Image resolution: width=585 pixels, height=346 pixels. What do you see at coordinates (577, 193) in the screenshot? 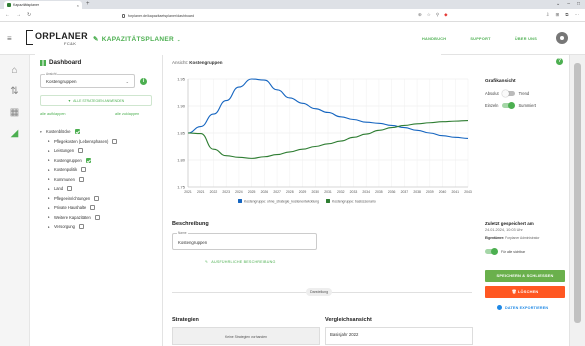
I see `scrollbar-thumb` at bounding box center [577, 193].